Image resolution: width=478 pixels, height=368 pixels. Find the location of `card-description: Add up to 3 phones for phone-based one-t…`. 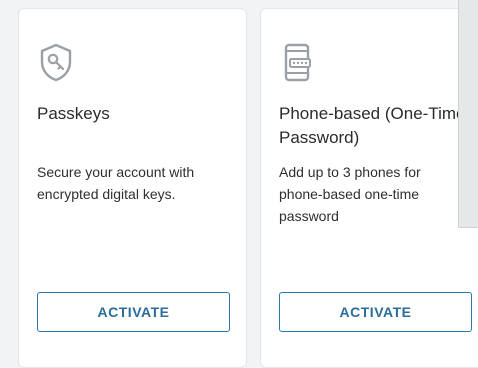

card-description: Add up to 3 phones for phone-based one-t… is located at coordinates (350, 194).